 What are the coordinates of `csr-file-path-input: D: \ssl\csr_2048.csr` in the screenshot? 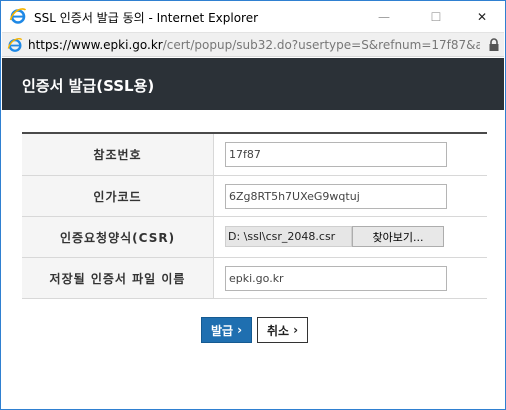 It's located at (288, 236).